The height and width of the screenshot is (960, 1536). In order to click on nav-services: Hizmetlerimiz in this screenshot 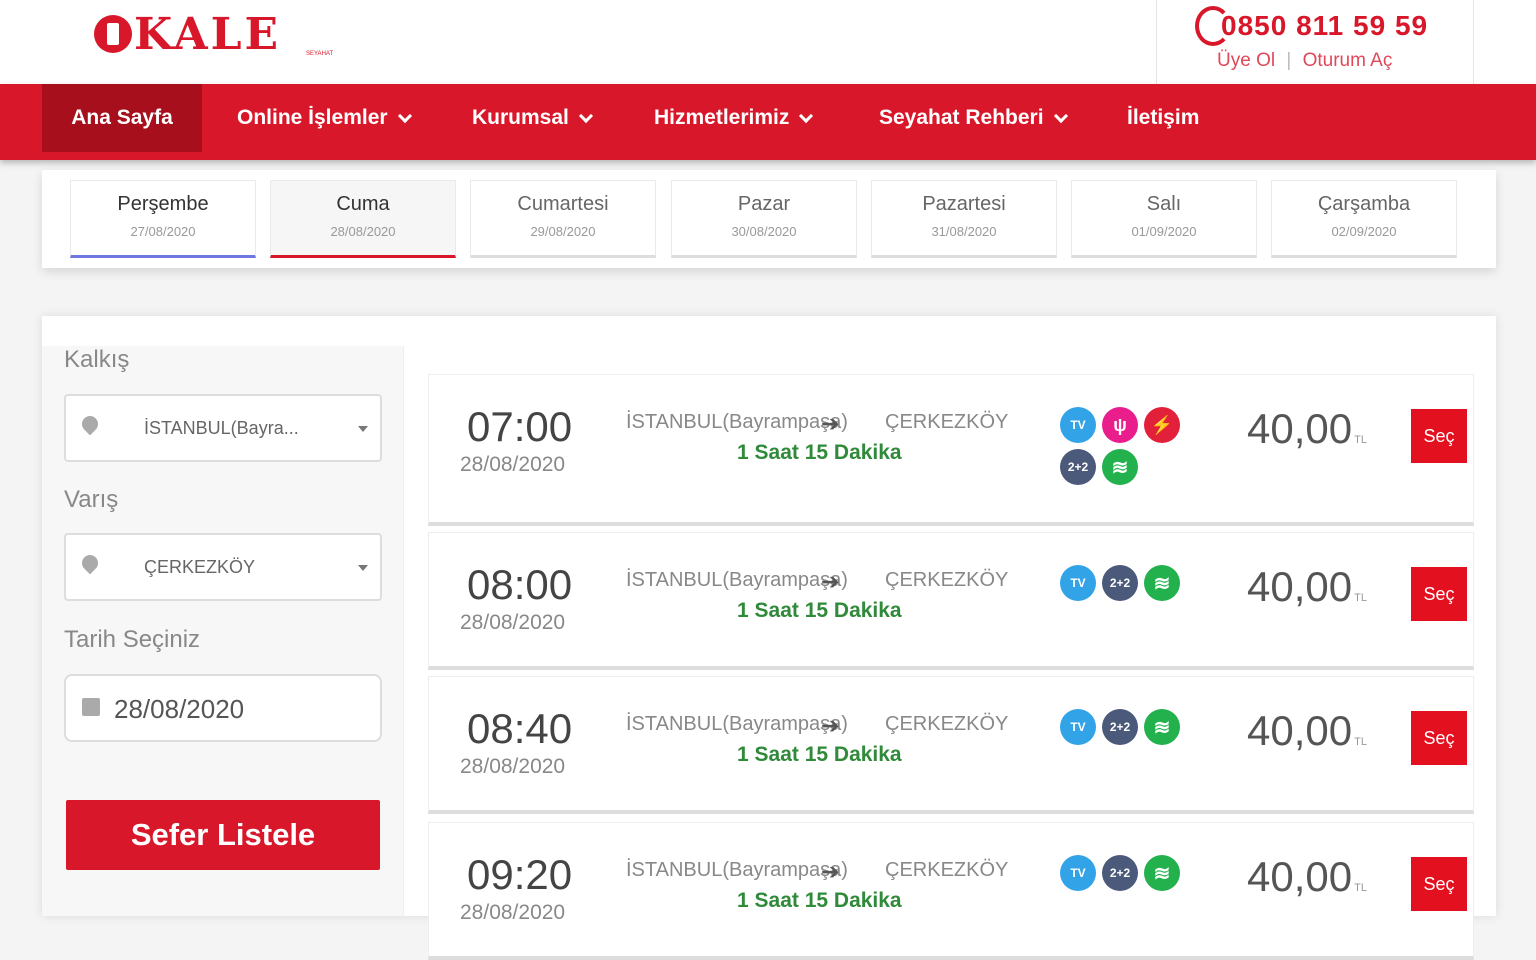, I will do `click(734, 118)`.